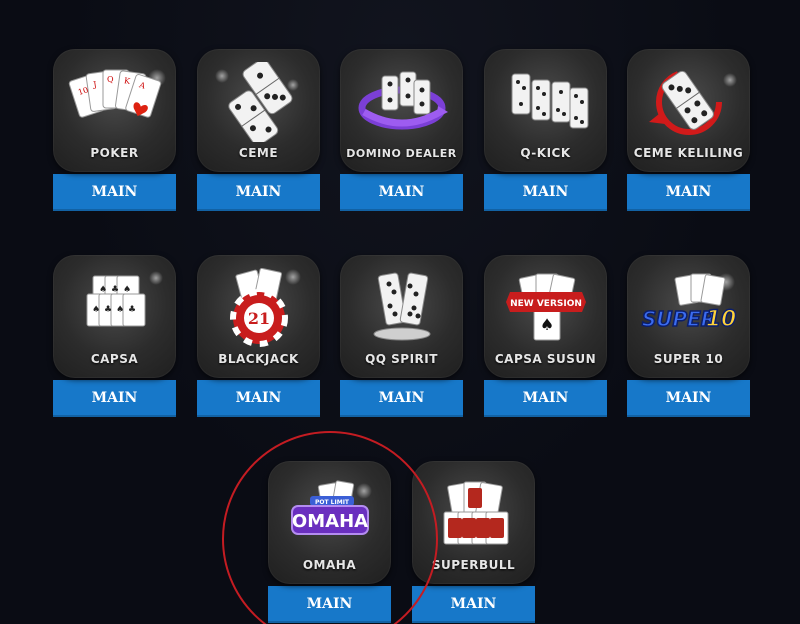 The image size is (800, 624). I want to click on game-card-poker: 10 J Q K A POKER MAIN, so click(114, 130).